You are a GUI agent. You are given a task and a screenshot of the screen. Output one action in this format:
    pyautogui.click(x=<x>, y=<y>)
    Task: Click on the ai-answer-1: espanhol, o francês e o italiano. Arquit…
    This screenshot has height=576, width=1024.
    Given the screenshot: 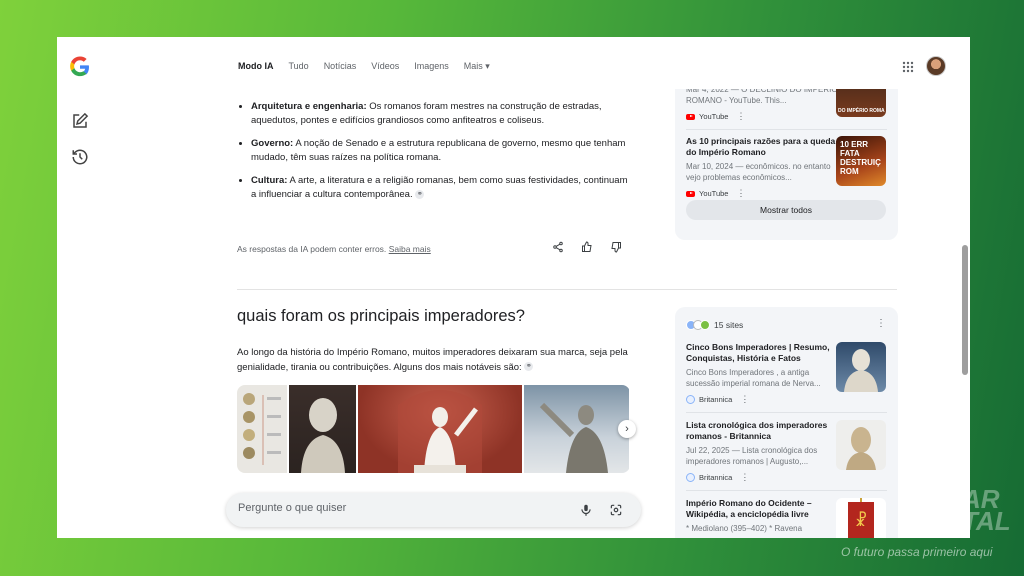 What is the action you would take?
    pyautogui.click(x=433, y=144)
    